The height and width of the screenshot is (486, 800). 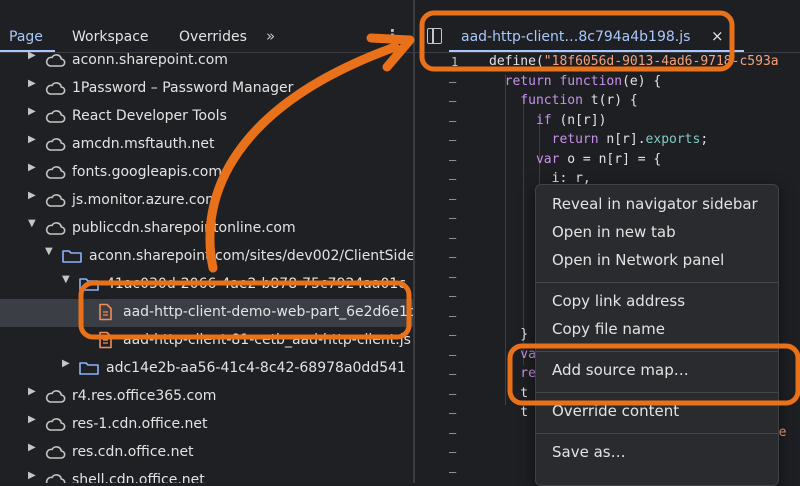 What do you see at coordinates (206, 173) in the screenshot?
I see `tree-item: ▶ fonts.googleapis.com` at bounding box center [206, 173].